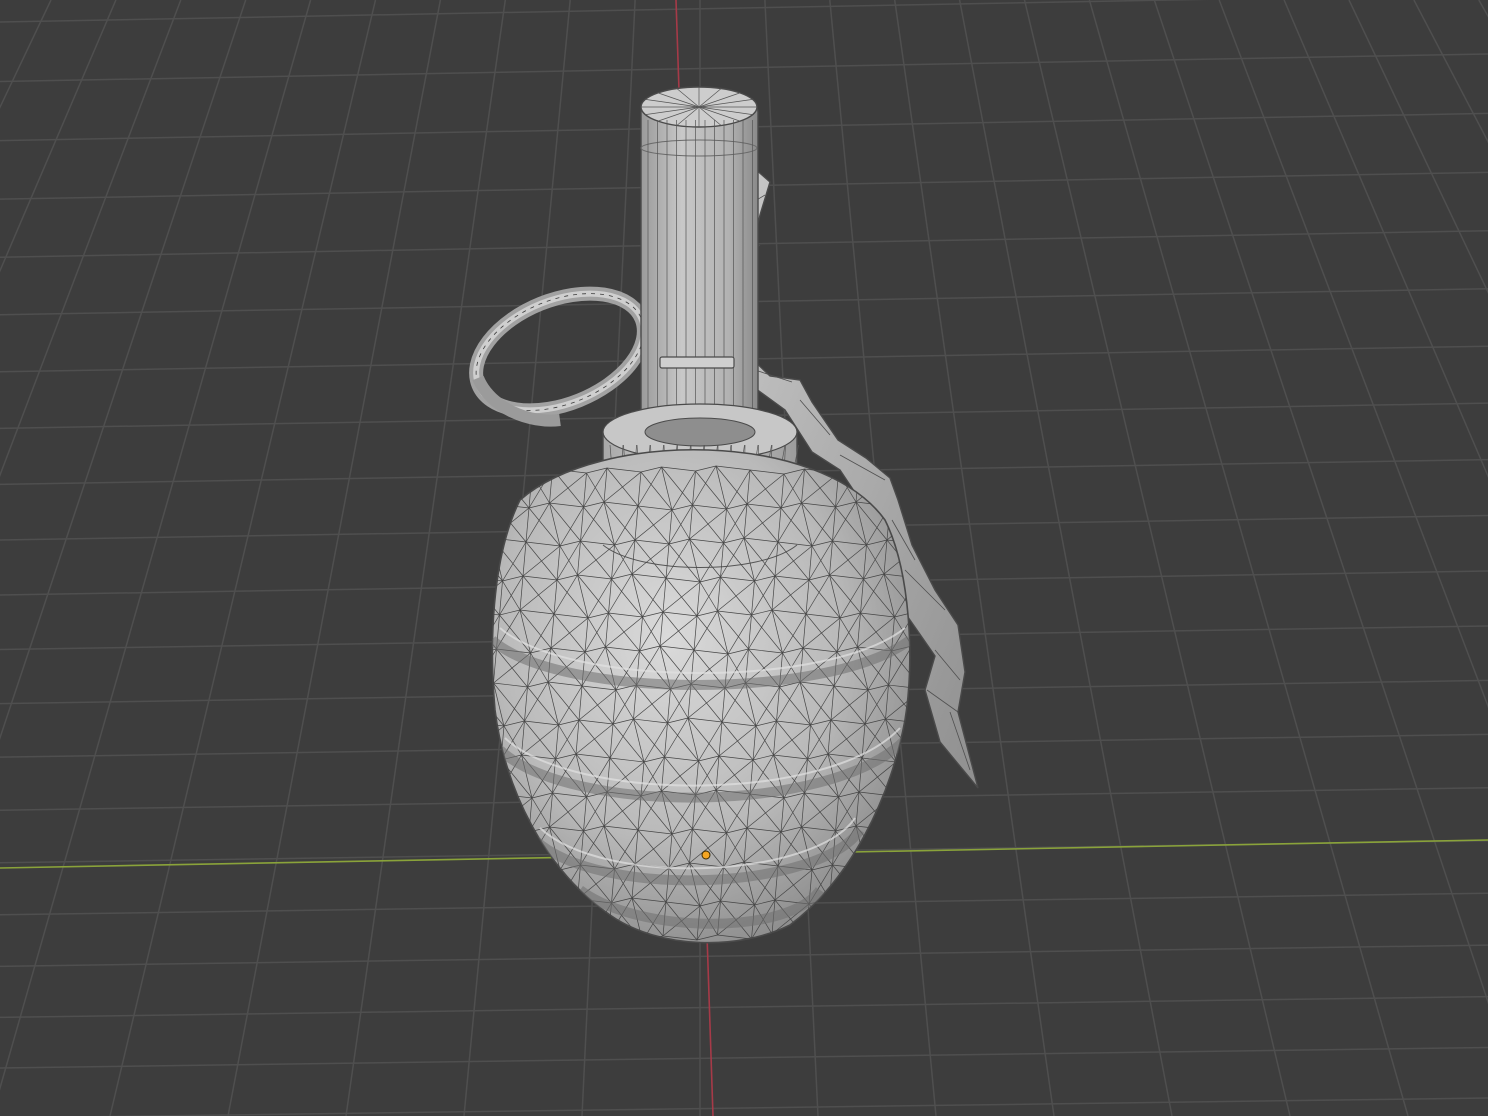 The width and height of the screenshot is (1488, 1116). I want to click on fuse-pin-clip, so click(697, 362).